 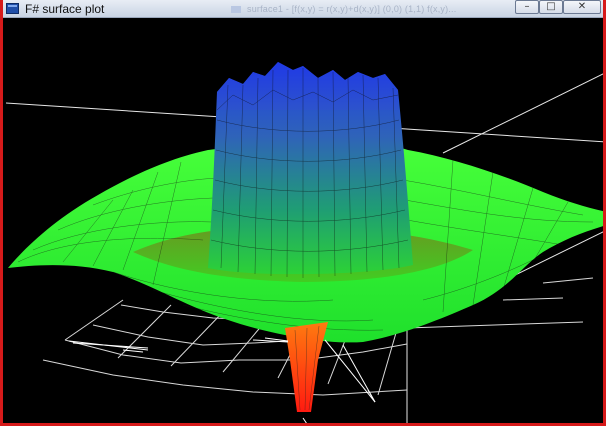 I want to click on maximize-button: □, so click(x=551, y=7).